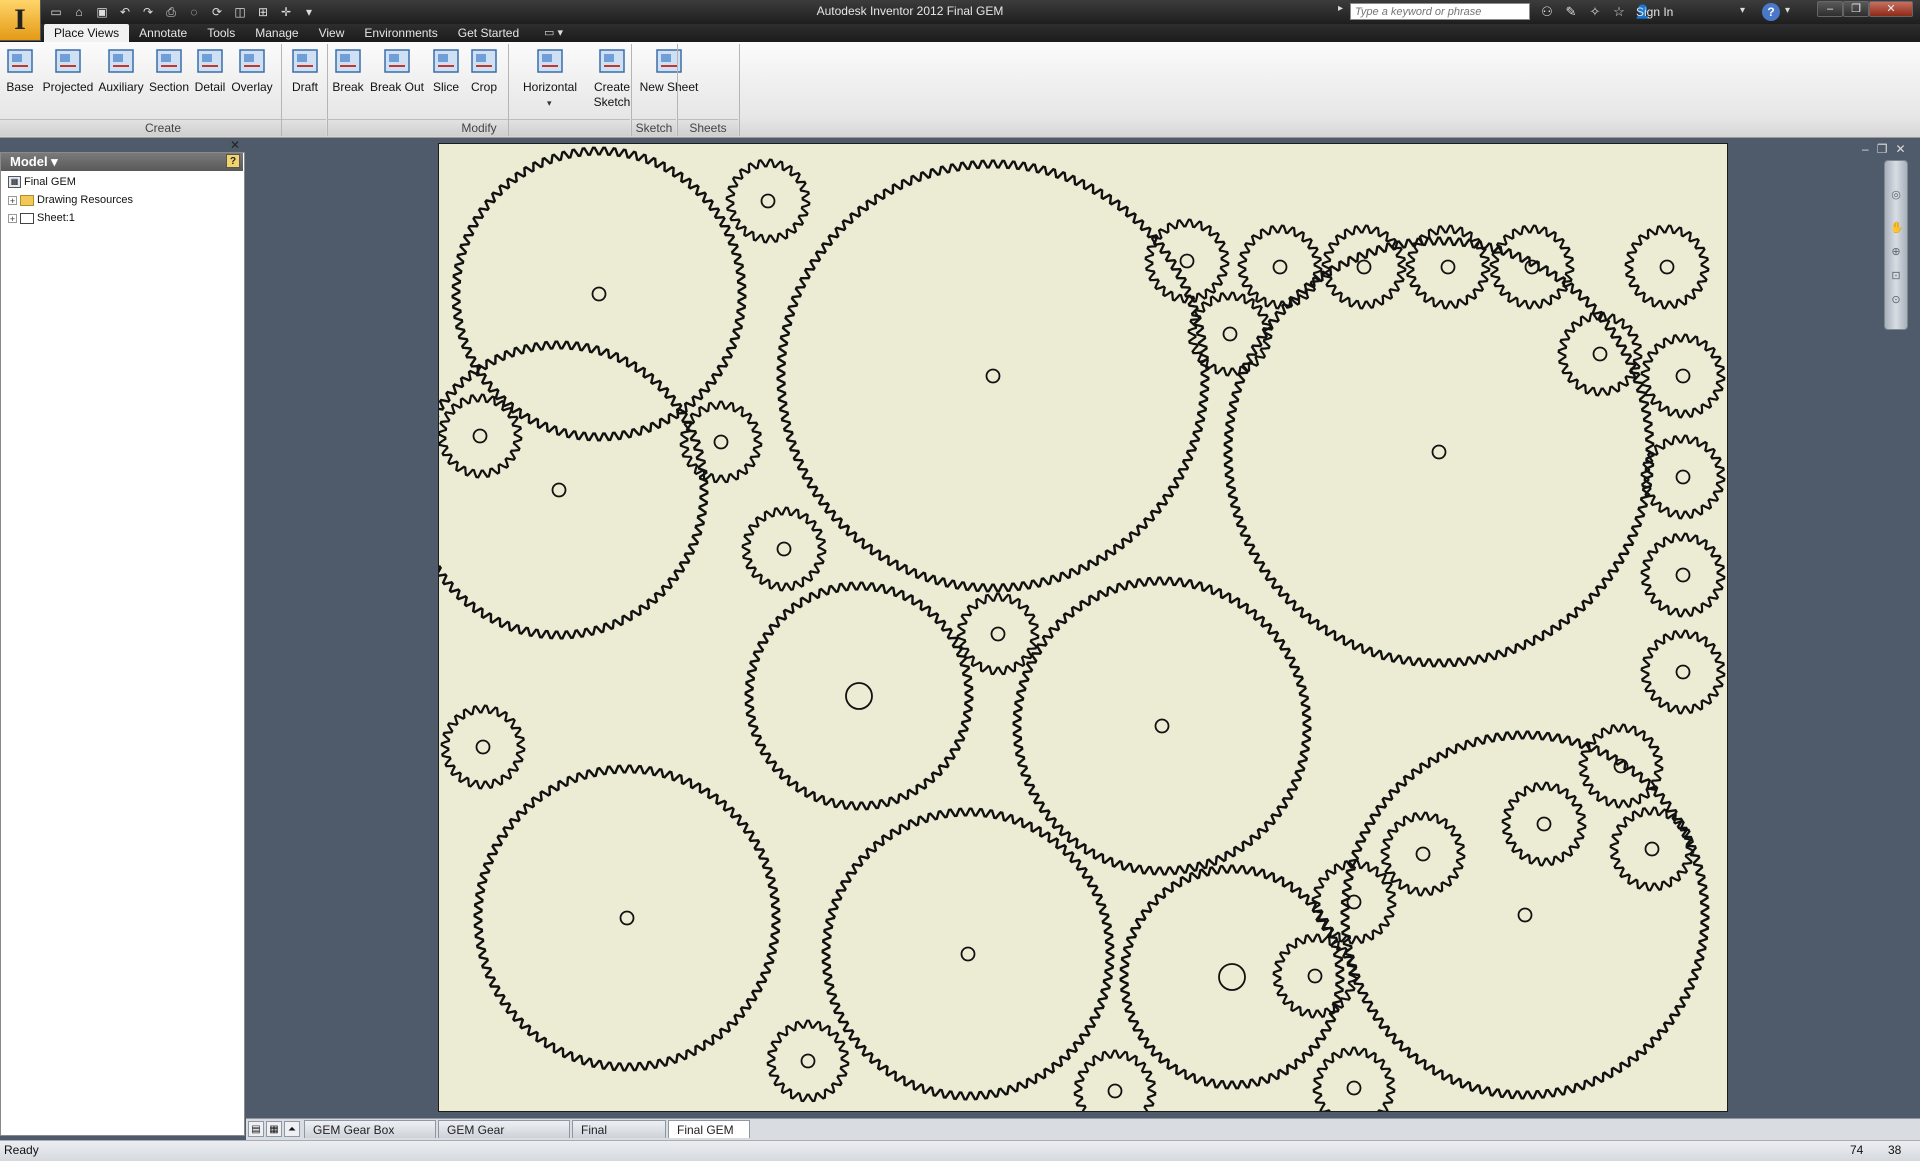  I want to click on new-file-icon: ▭, so click(56, 12).